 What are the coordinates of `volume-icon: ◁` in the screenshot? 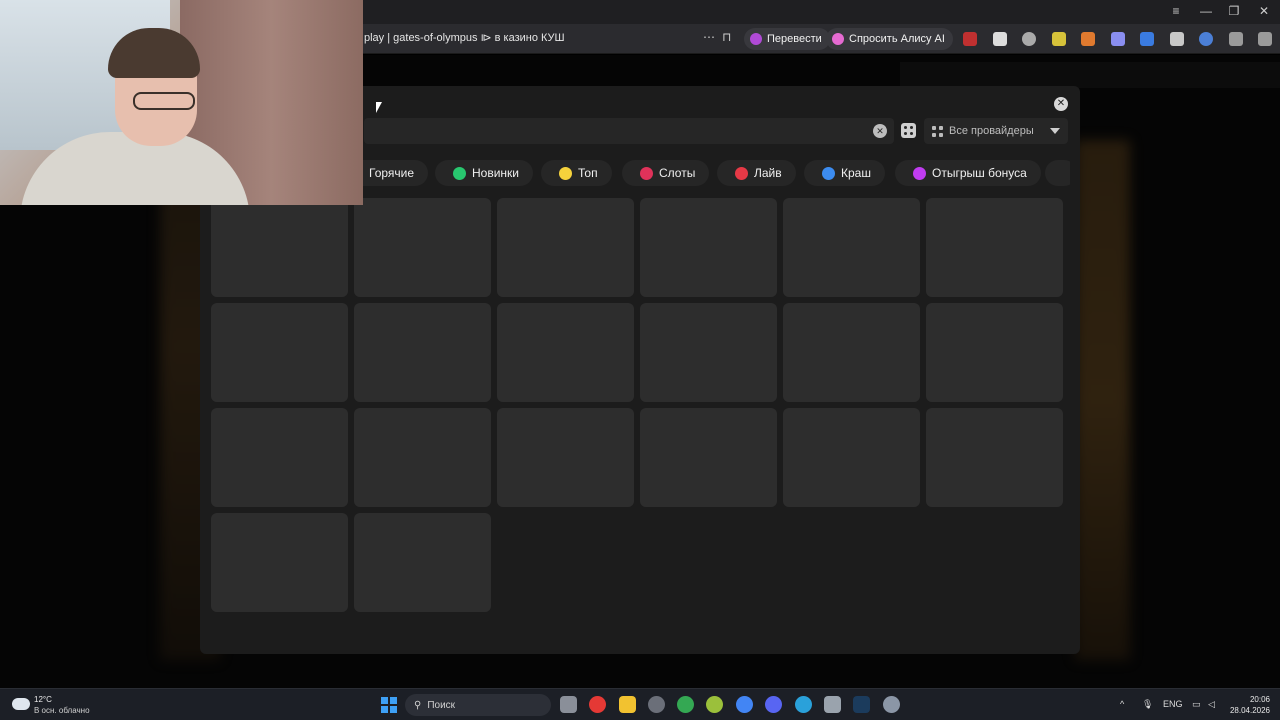 It's located at (1211, 704).